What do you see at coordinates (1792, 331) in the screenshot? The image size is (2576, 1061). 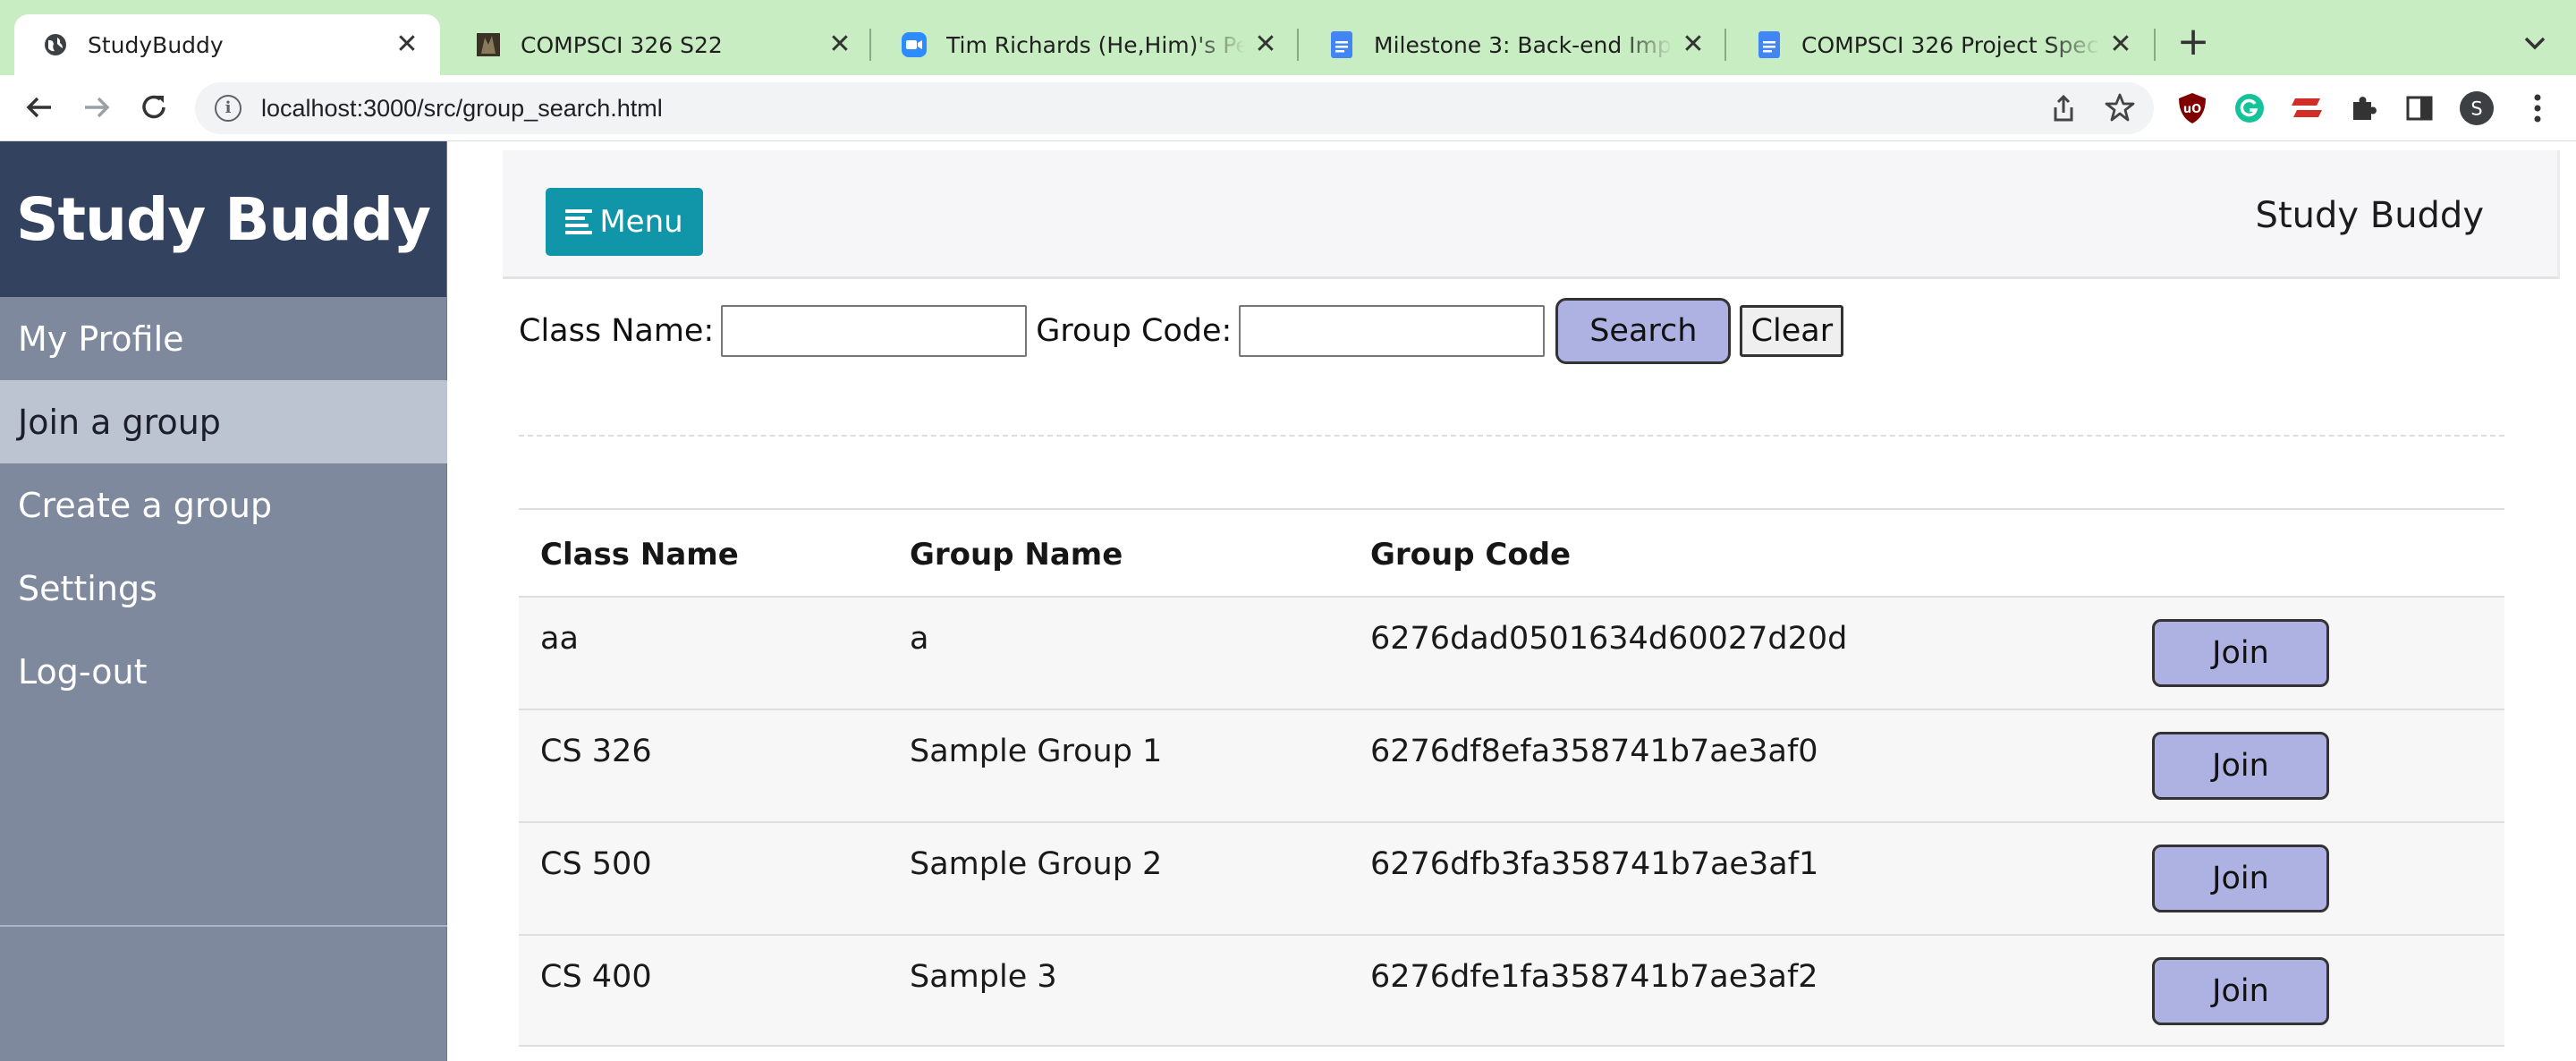 I see `clear-button: Clear` at bounding box center [1792, 331].